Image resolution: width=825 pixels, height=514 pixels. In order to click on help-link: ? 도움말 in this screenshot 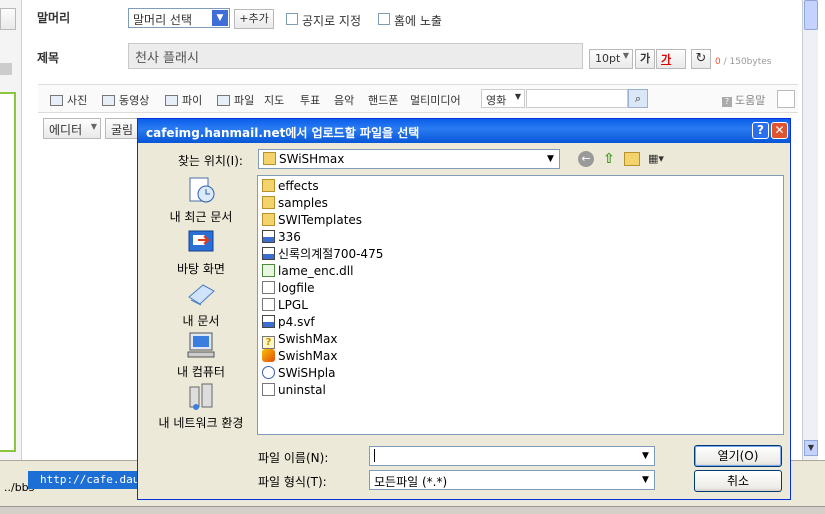, I will do `click(743, 100)`.